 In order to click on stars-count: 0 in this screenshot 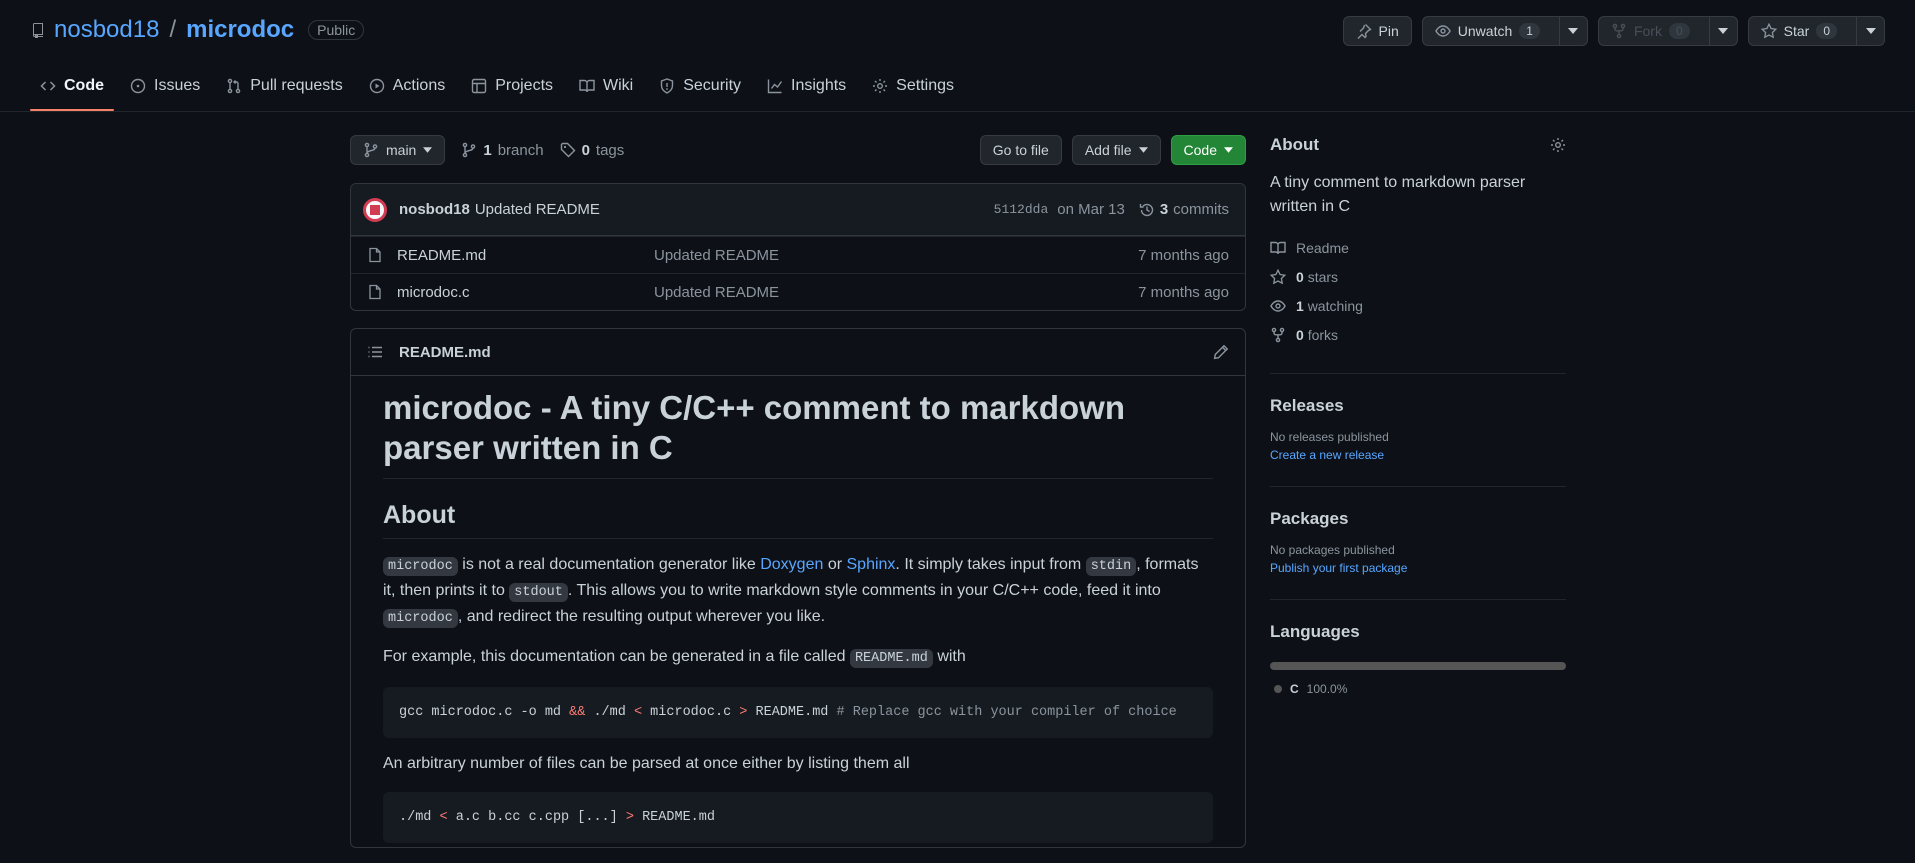, I will do `click(1300, 276)`.